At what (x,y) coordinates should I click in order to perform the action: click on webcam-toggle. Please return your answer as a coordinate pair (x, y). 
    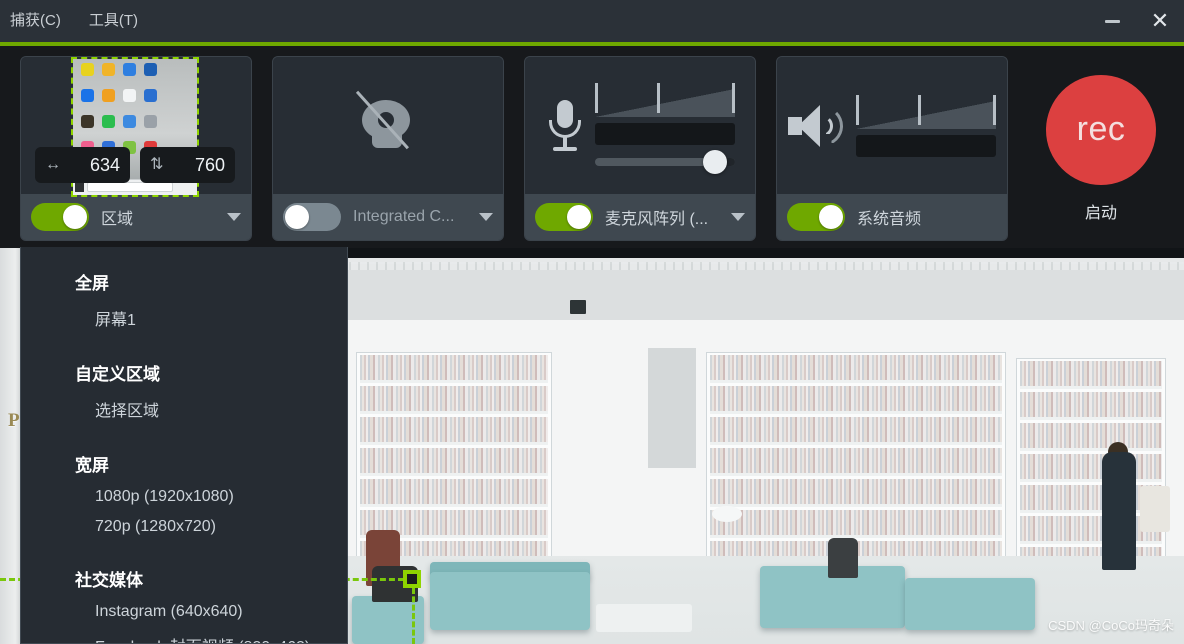
    Looking at the image, I should click on (312, 217).